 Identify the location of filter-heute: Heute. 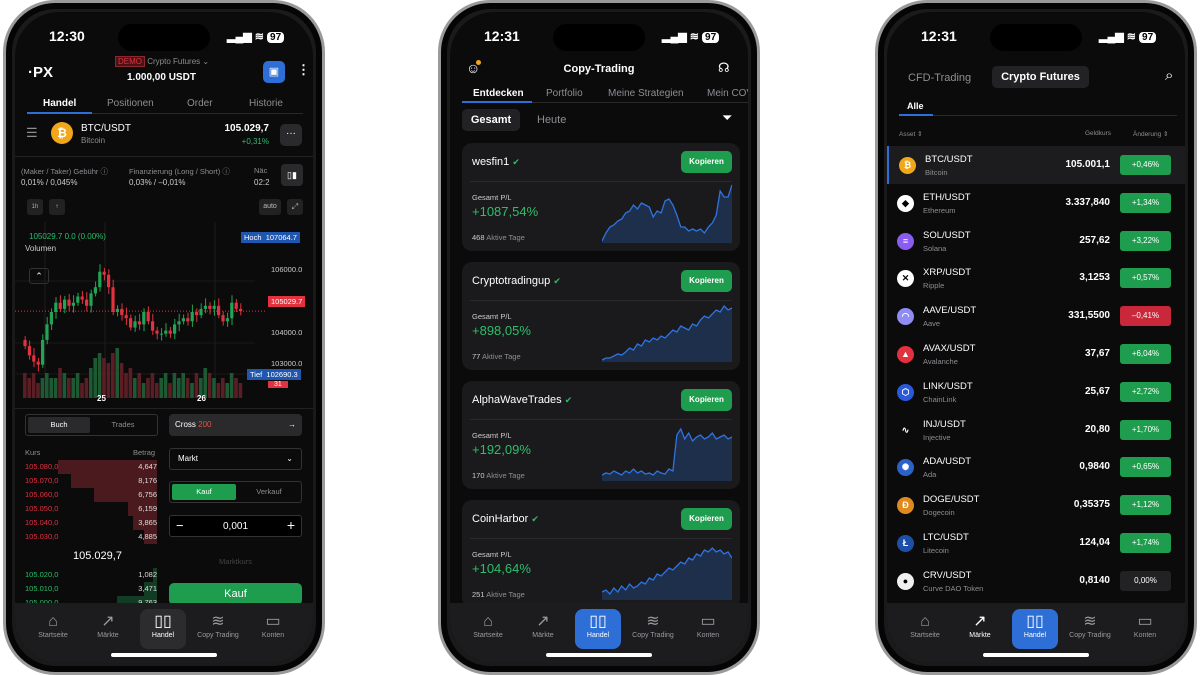
(551, 120).